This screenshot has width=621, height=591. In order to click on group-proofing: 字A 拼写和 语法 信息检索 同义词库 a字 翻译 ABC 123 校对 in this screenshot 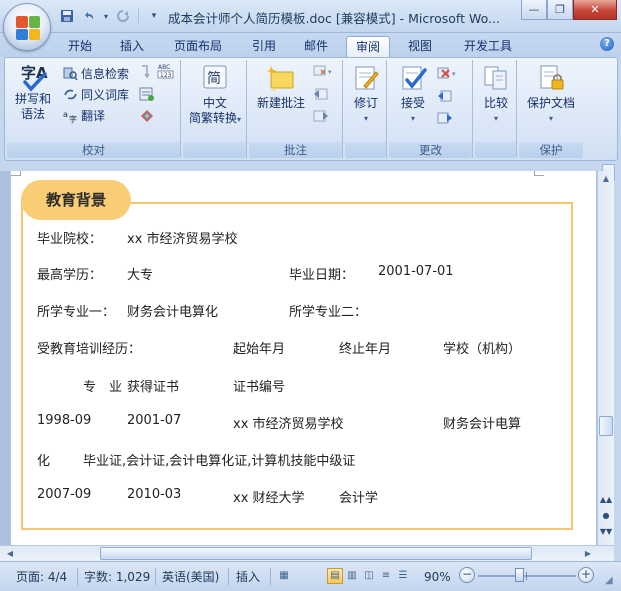, I will do `click(94, 109)`.